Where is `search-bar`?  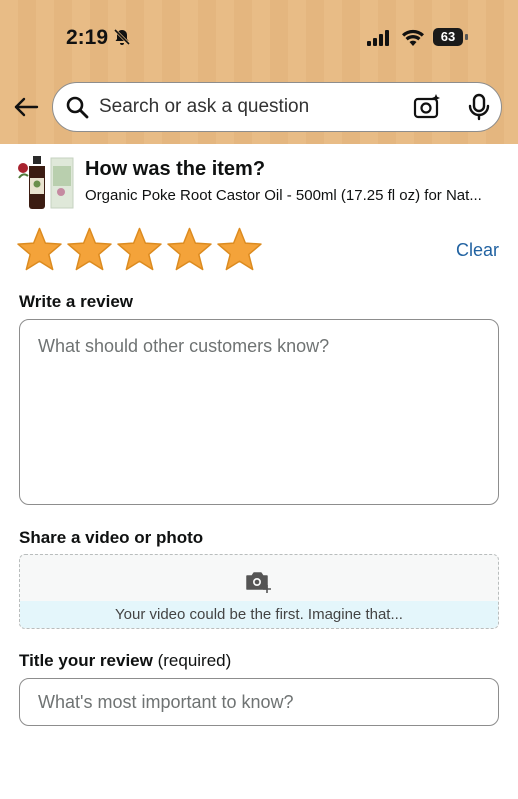
search-bar is located at coordinates (277, 107).